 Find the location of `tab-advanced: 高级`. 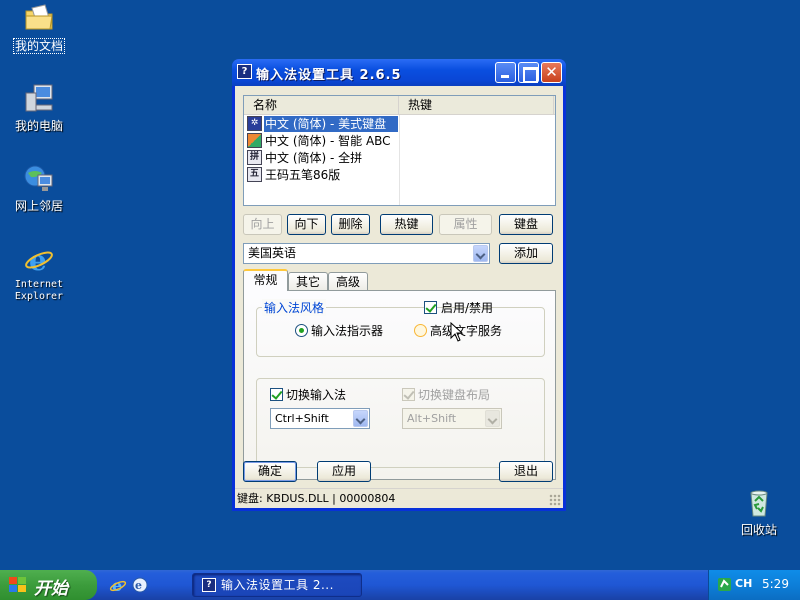

tab-advanced: 高级 is located at coordinates (348, 281).